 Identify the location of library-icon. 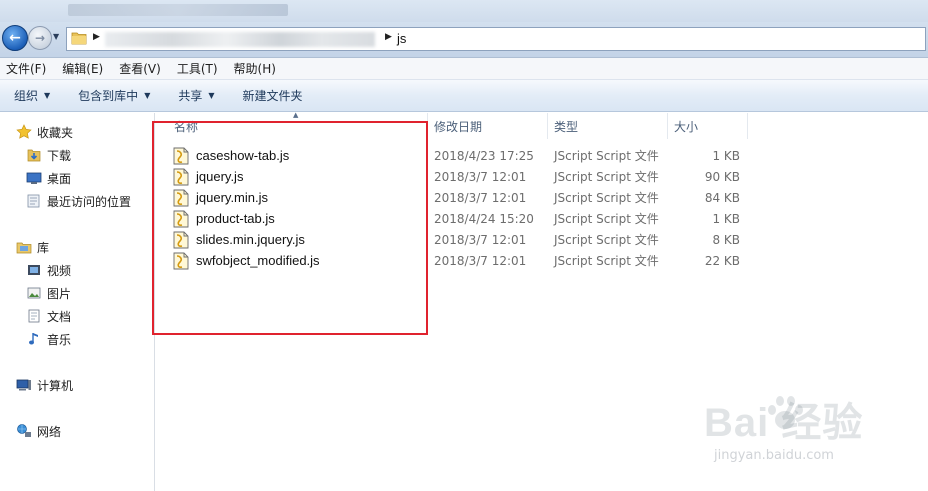
(24, 247).